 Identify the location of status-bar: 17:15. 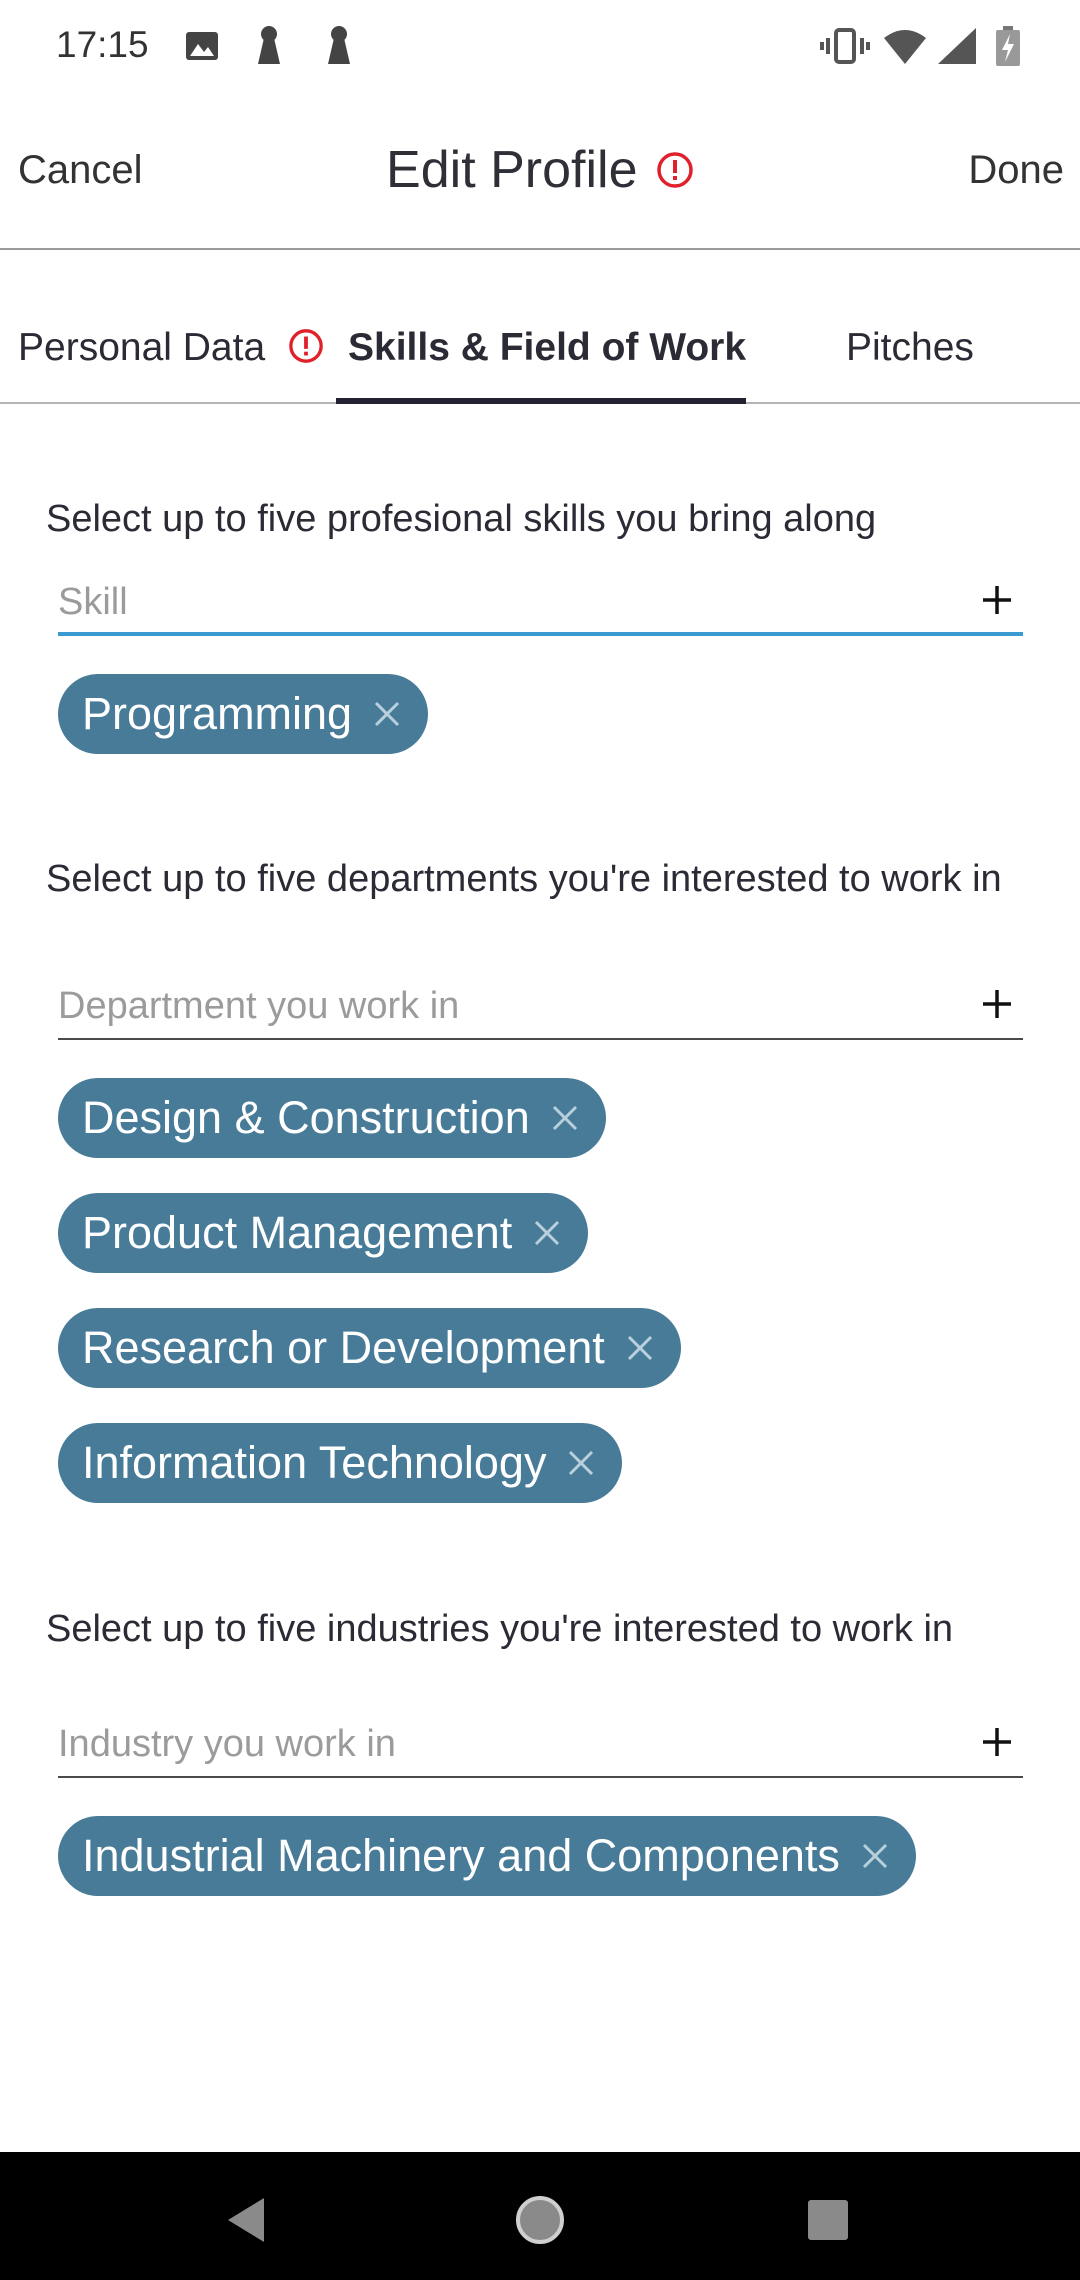
(540, 46).